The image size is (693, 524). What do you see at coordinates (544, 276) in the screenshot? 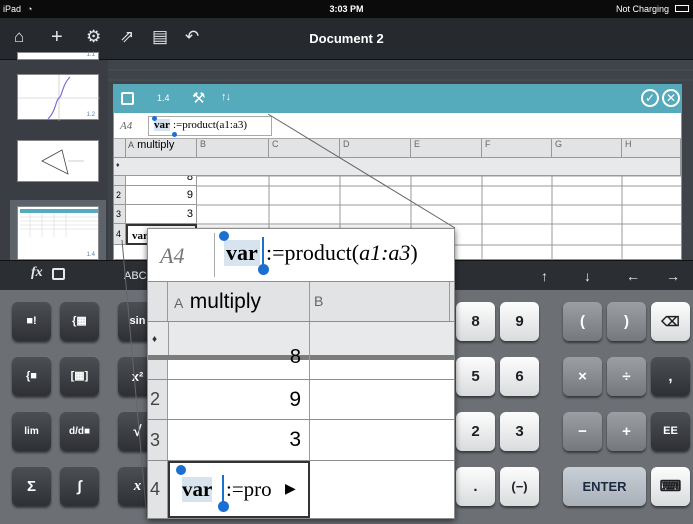
I see `arrow-up-icon: ↑` at bounding box center [544, 276].